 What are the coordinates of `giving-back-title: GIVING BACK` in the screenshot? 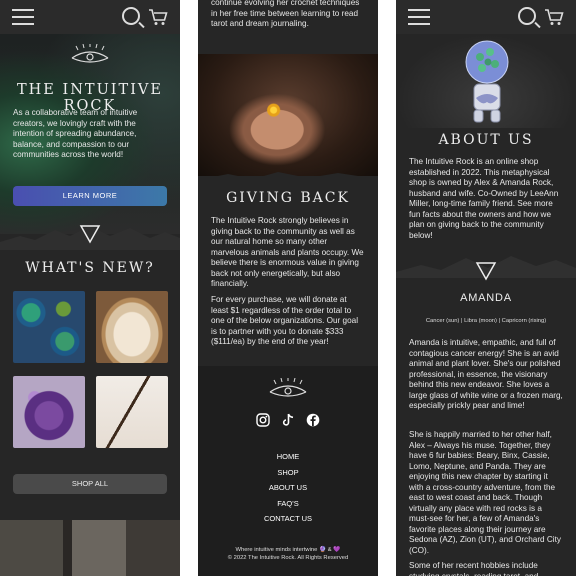 It's located at (288, 198).